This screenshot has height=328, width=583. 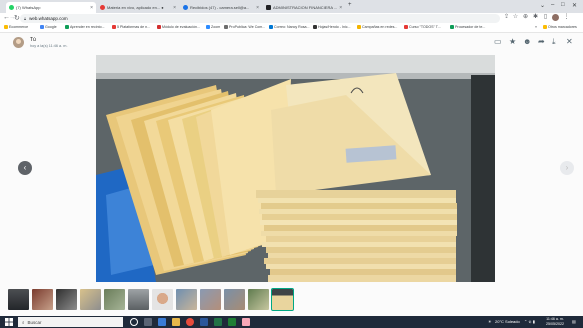 What do you see at coordinates (9, 322) in the screenshot?
I see `windows-start-icon` at bounding box center [9, 322].